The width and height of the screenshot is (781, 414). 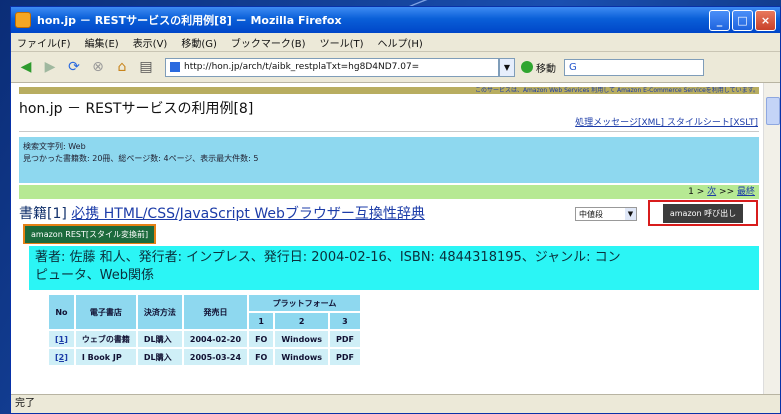 What do you see at coordinates (141, 158) in the screenshot?
I see `search-count: 見つかった書籍数: 20冊、総ページ数: 4ページ、表示最大件数: 5` at bounding box center [141, 158].